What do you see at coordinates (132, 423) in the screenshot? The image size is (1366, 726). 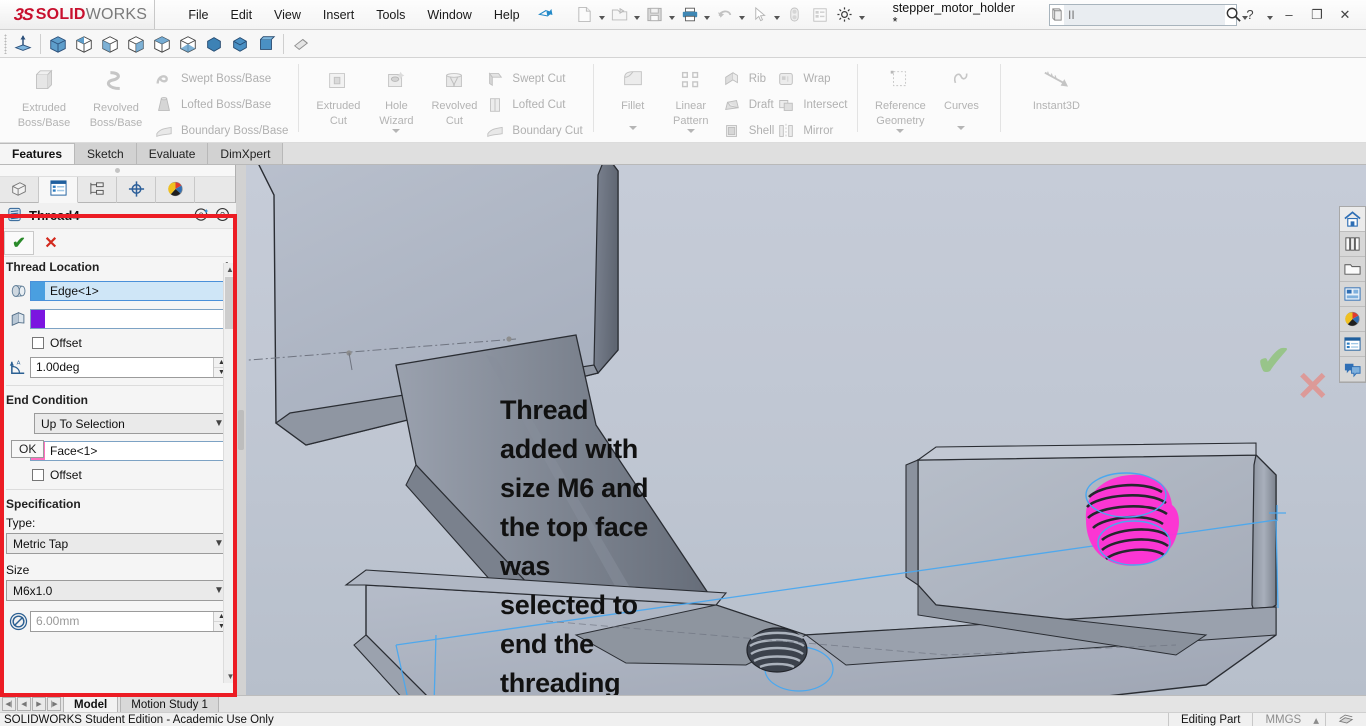 I see `end-condition-select: Up To Selection ▼` at bounding box center [132, 423].